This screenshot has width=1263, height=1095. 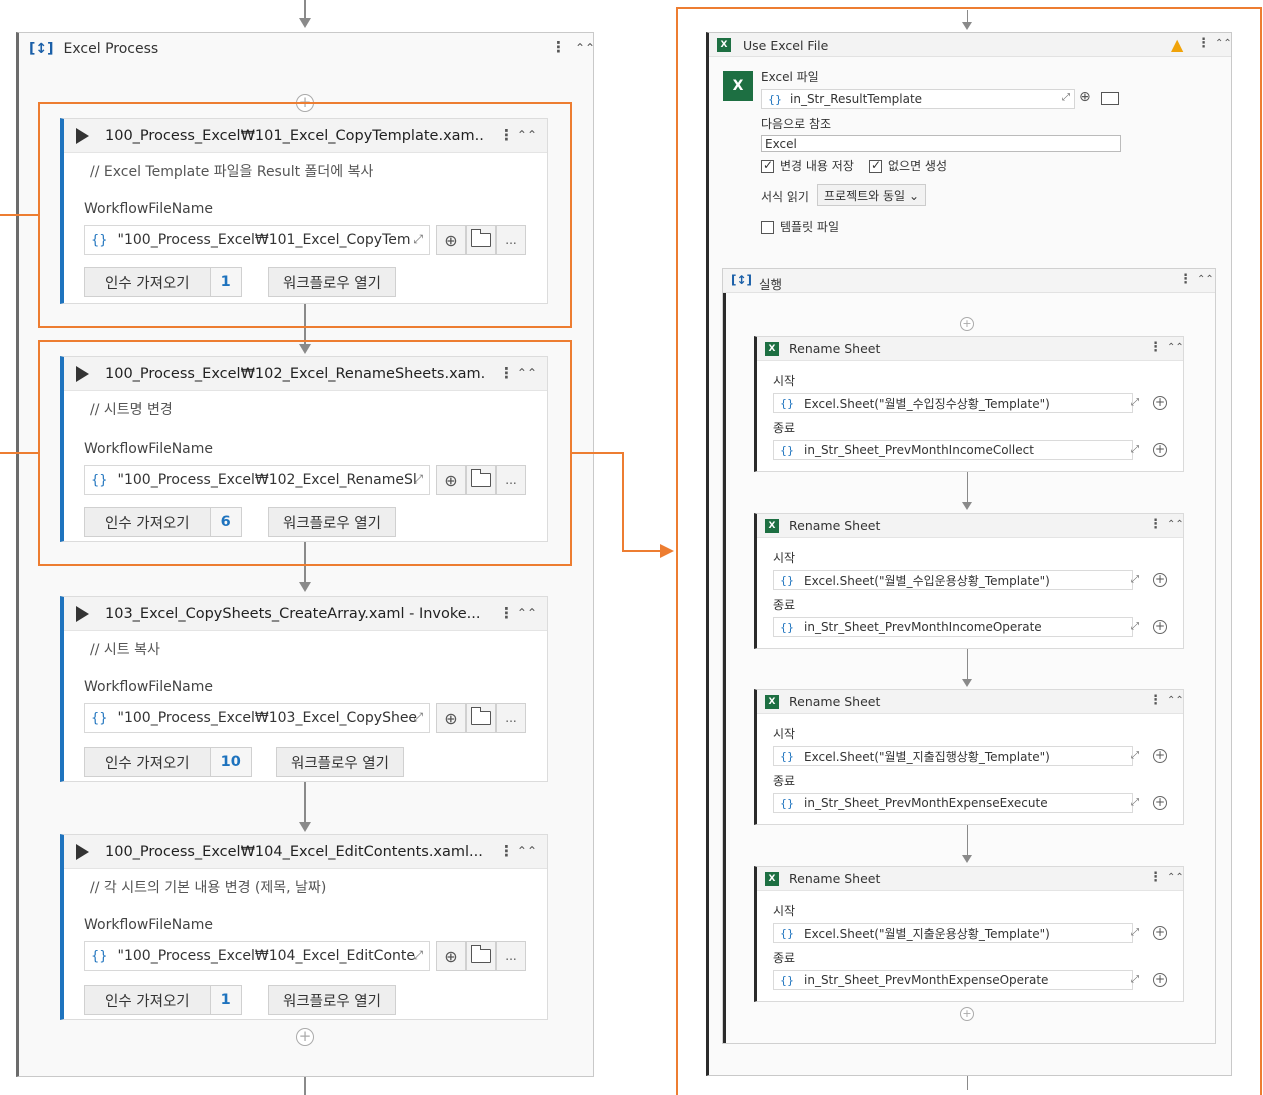 What do you see at coordinates (724, 668) in the screenshot?
I see `sequence-rail` at bounding box center [724, 668].